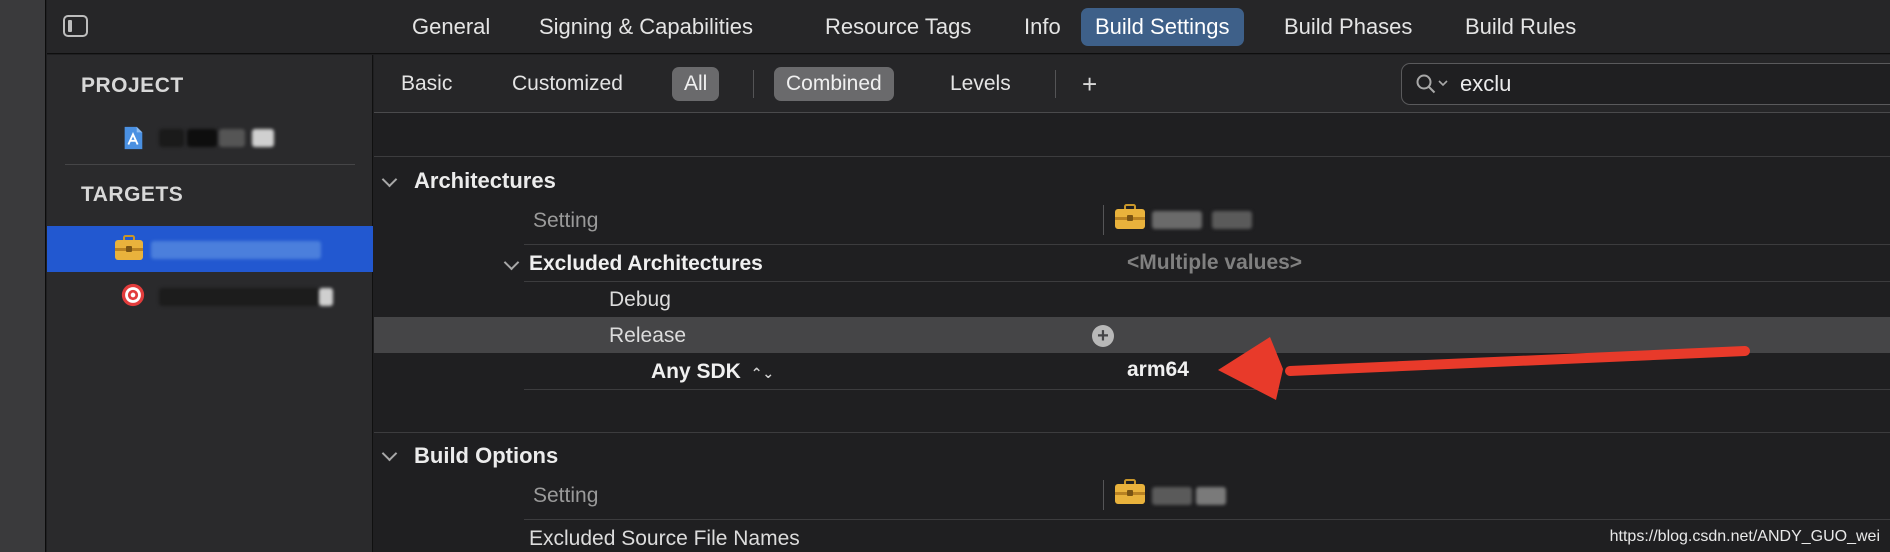 The image size is (1890, 552). Describe the element at coordinates (640, 300) in the screenshot. I see `setting-debug: Debug` at that location.